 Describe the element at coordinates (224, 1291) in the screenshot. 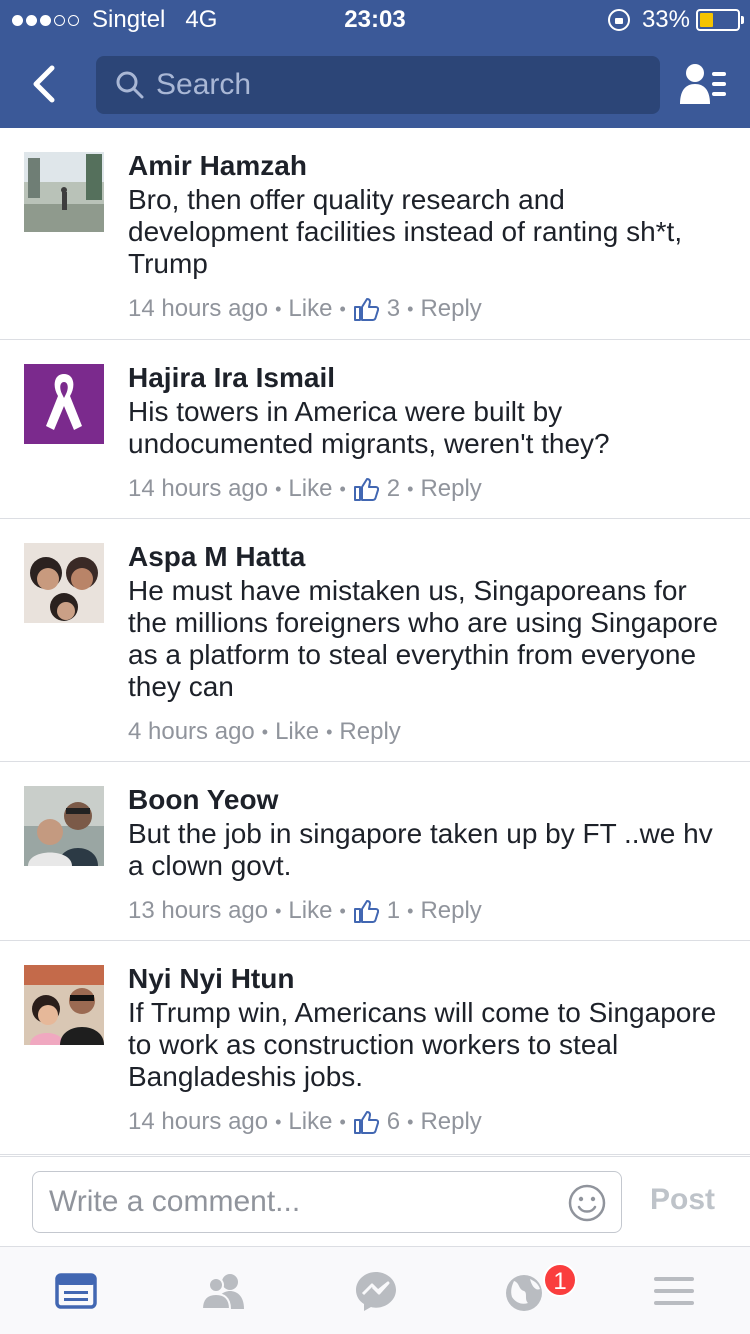

I see `friends-icon` at that location.